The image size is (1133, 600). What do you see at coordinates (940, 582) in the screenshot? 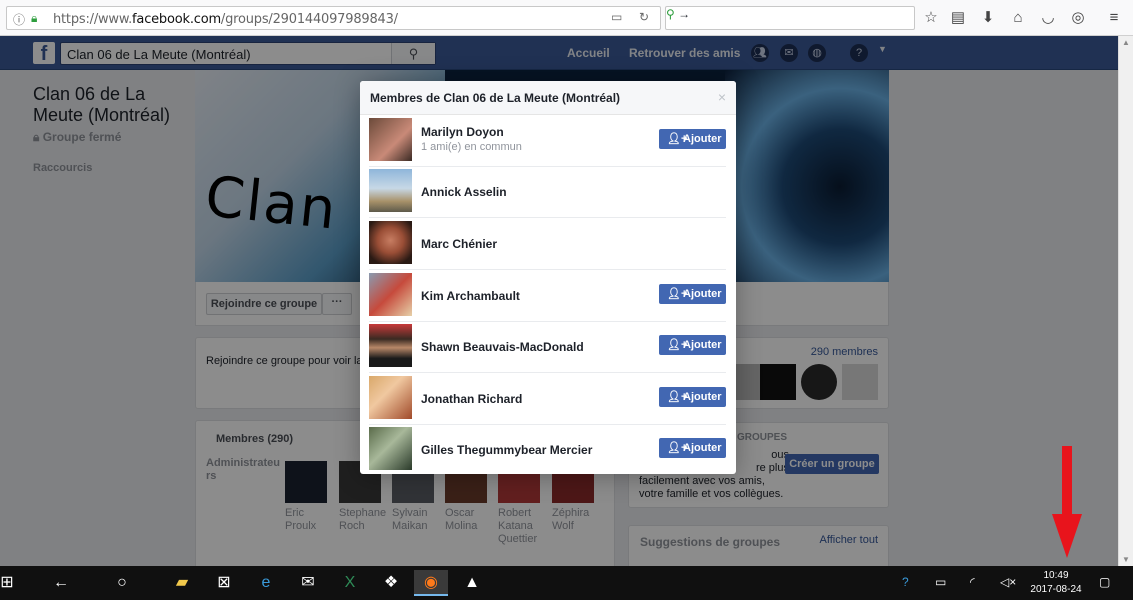
I see `battery-icon: ▭` at bounding box center [940, 582].